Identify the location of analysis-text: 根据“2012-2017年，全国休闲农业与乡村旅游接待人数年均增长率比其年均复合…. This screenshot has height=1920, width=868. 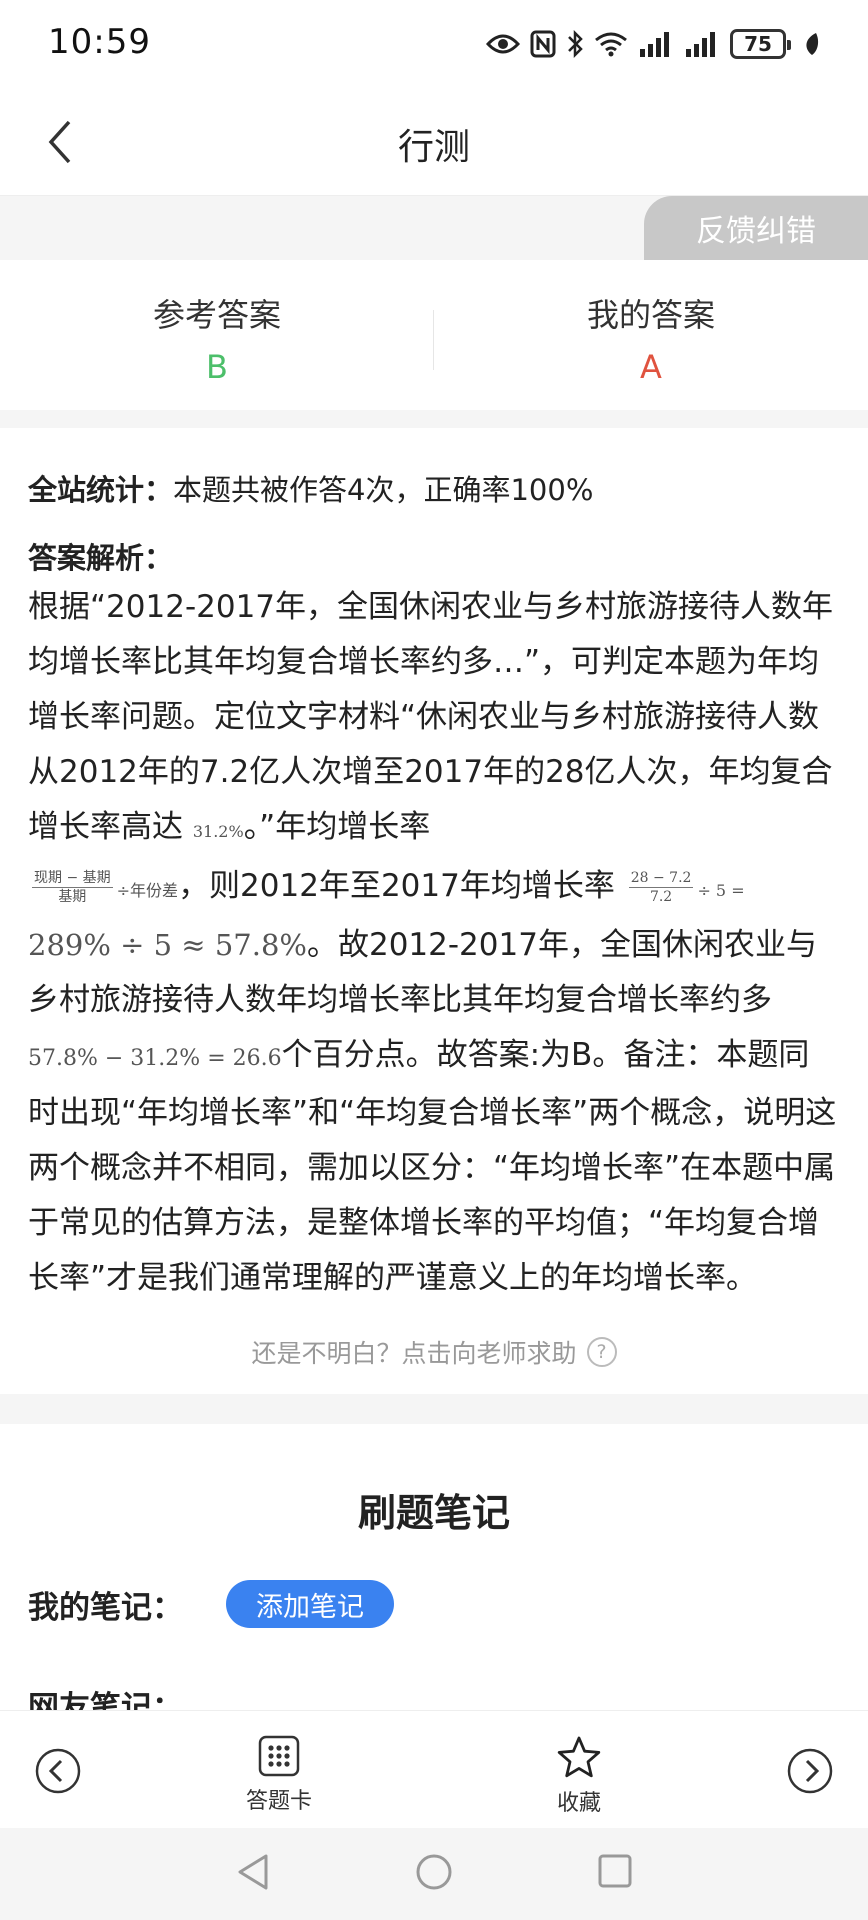
(431, 717).